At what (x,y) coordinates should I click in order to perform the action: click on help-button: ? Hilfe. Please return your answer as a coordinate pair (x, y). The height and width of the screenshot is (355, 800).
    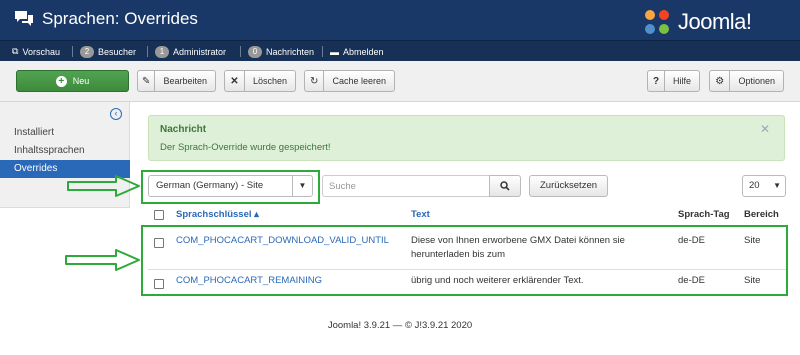
    Looking at the image, I should click on (673, 81).